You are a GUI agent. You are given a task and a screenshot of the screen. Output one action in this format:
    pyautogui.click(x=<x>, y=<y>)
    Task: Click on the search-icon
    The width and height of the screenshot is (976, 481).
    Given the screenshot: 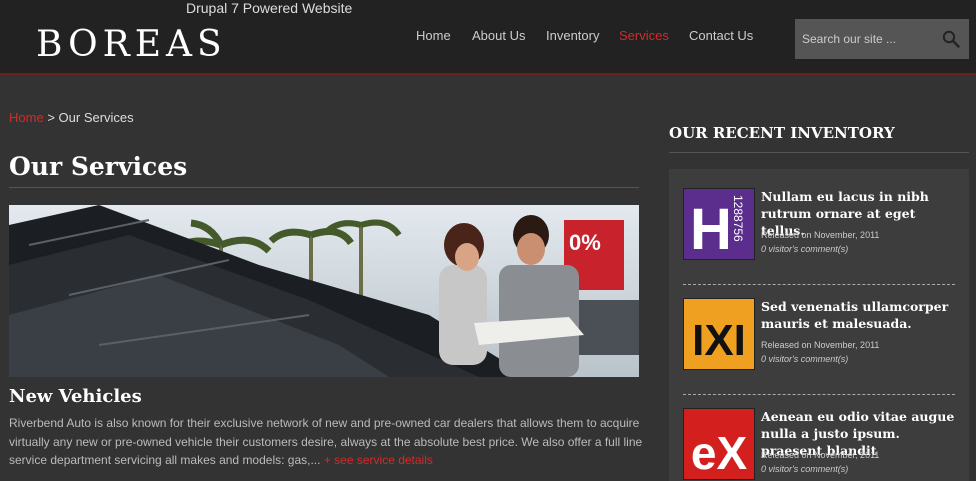 What is the action you would take?
    pyautogui.click(x=951, y=39)
    